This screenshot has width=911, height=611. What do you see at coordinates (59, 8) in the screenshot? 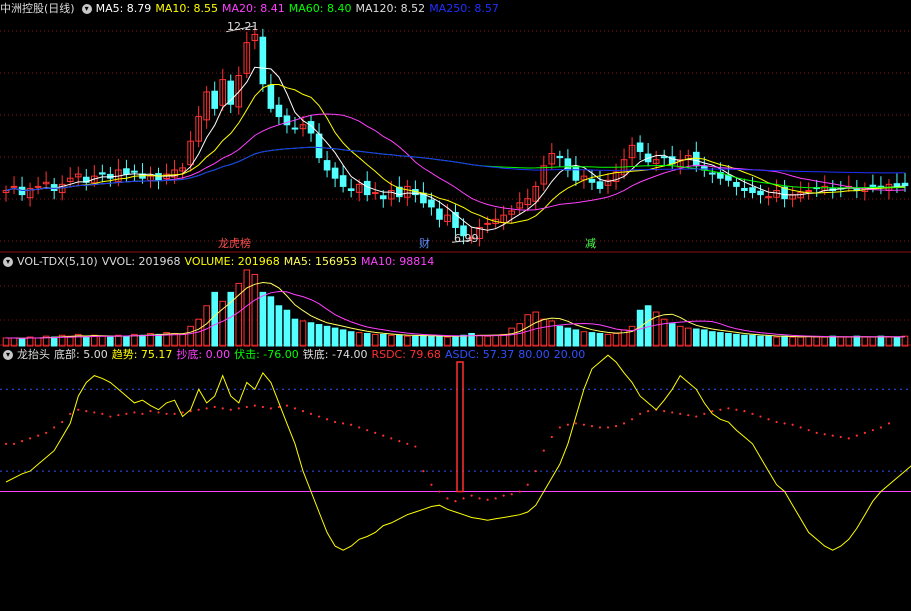
I see `period-label: (日线)` at bounding box center [59, 8].